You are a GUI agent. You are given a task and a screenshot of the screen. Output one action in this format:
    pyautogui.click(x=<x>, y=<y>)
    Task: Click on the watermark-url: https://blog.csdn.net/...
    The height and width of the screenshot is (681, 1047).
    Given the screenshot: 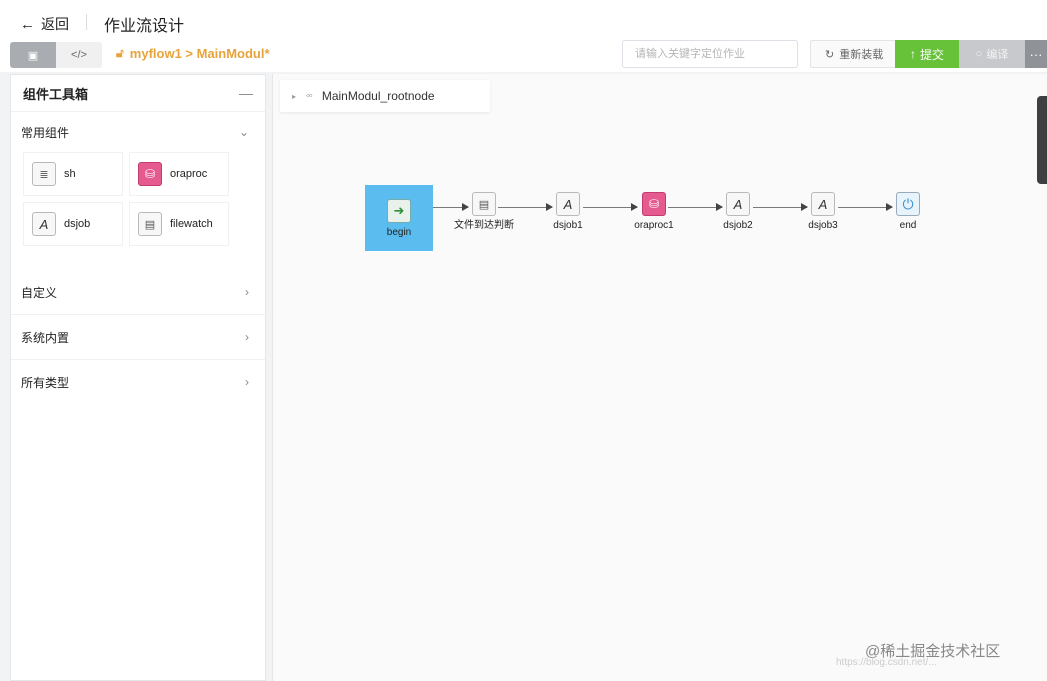 What is the action you would take?
    pyautogui.click(x=886, y=662)
    